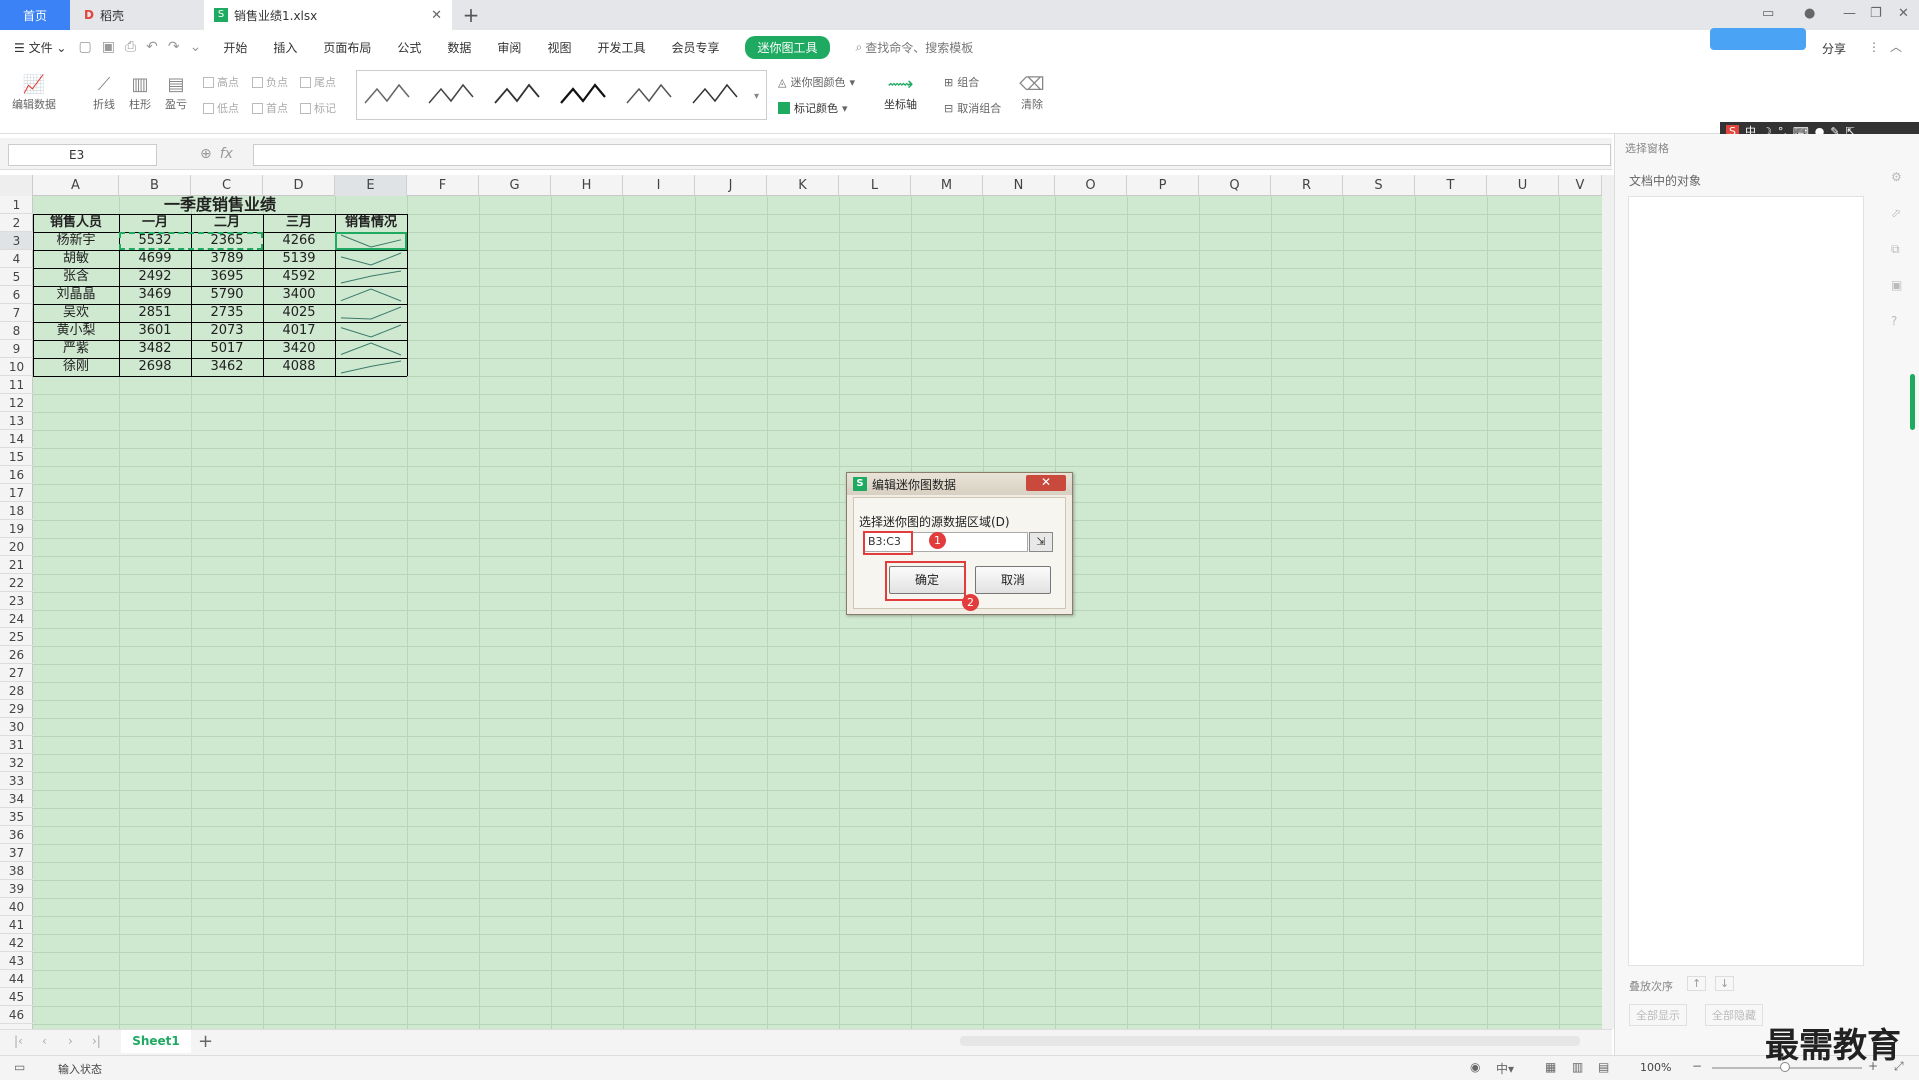  Describe the element at coordinates (1523, 185) in the screenshot. I see `column-header: U` at that location.